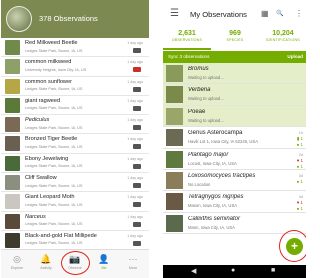  Describe the element at coordinates (19, 19) in the screenshot. I see `avatar` at that location.